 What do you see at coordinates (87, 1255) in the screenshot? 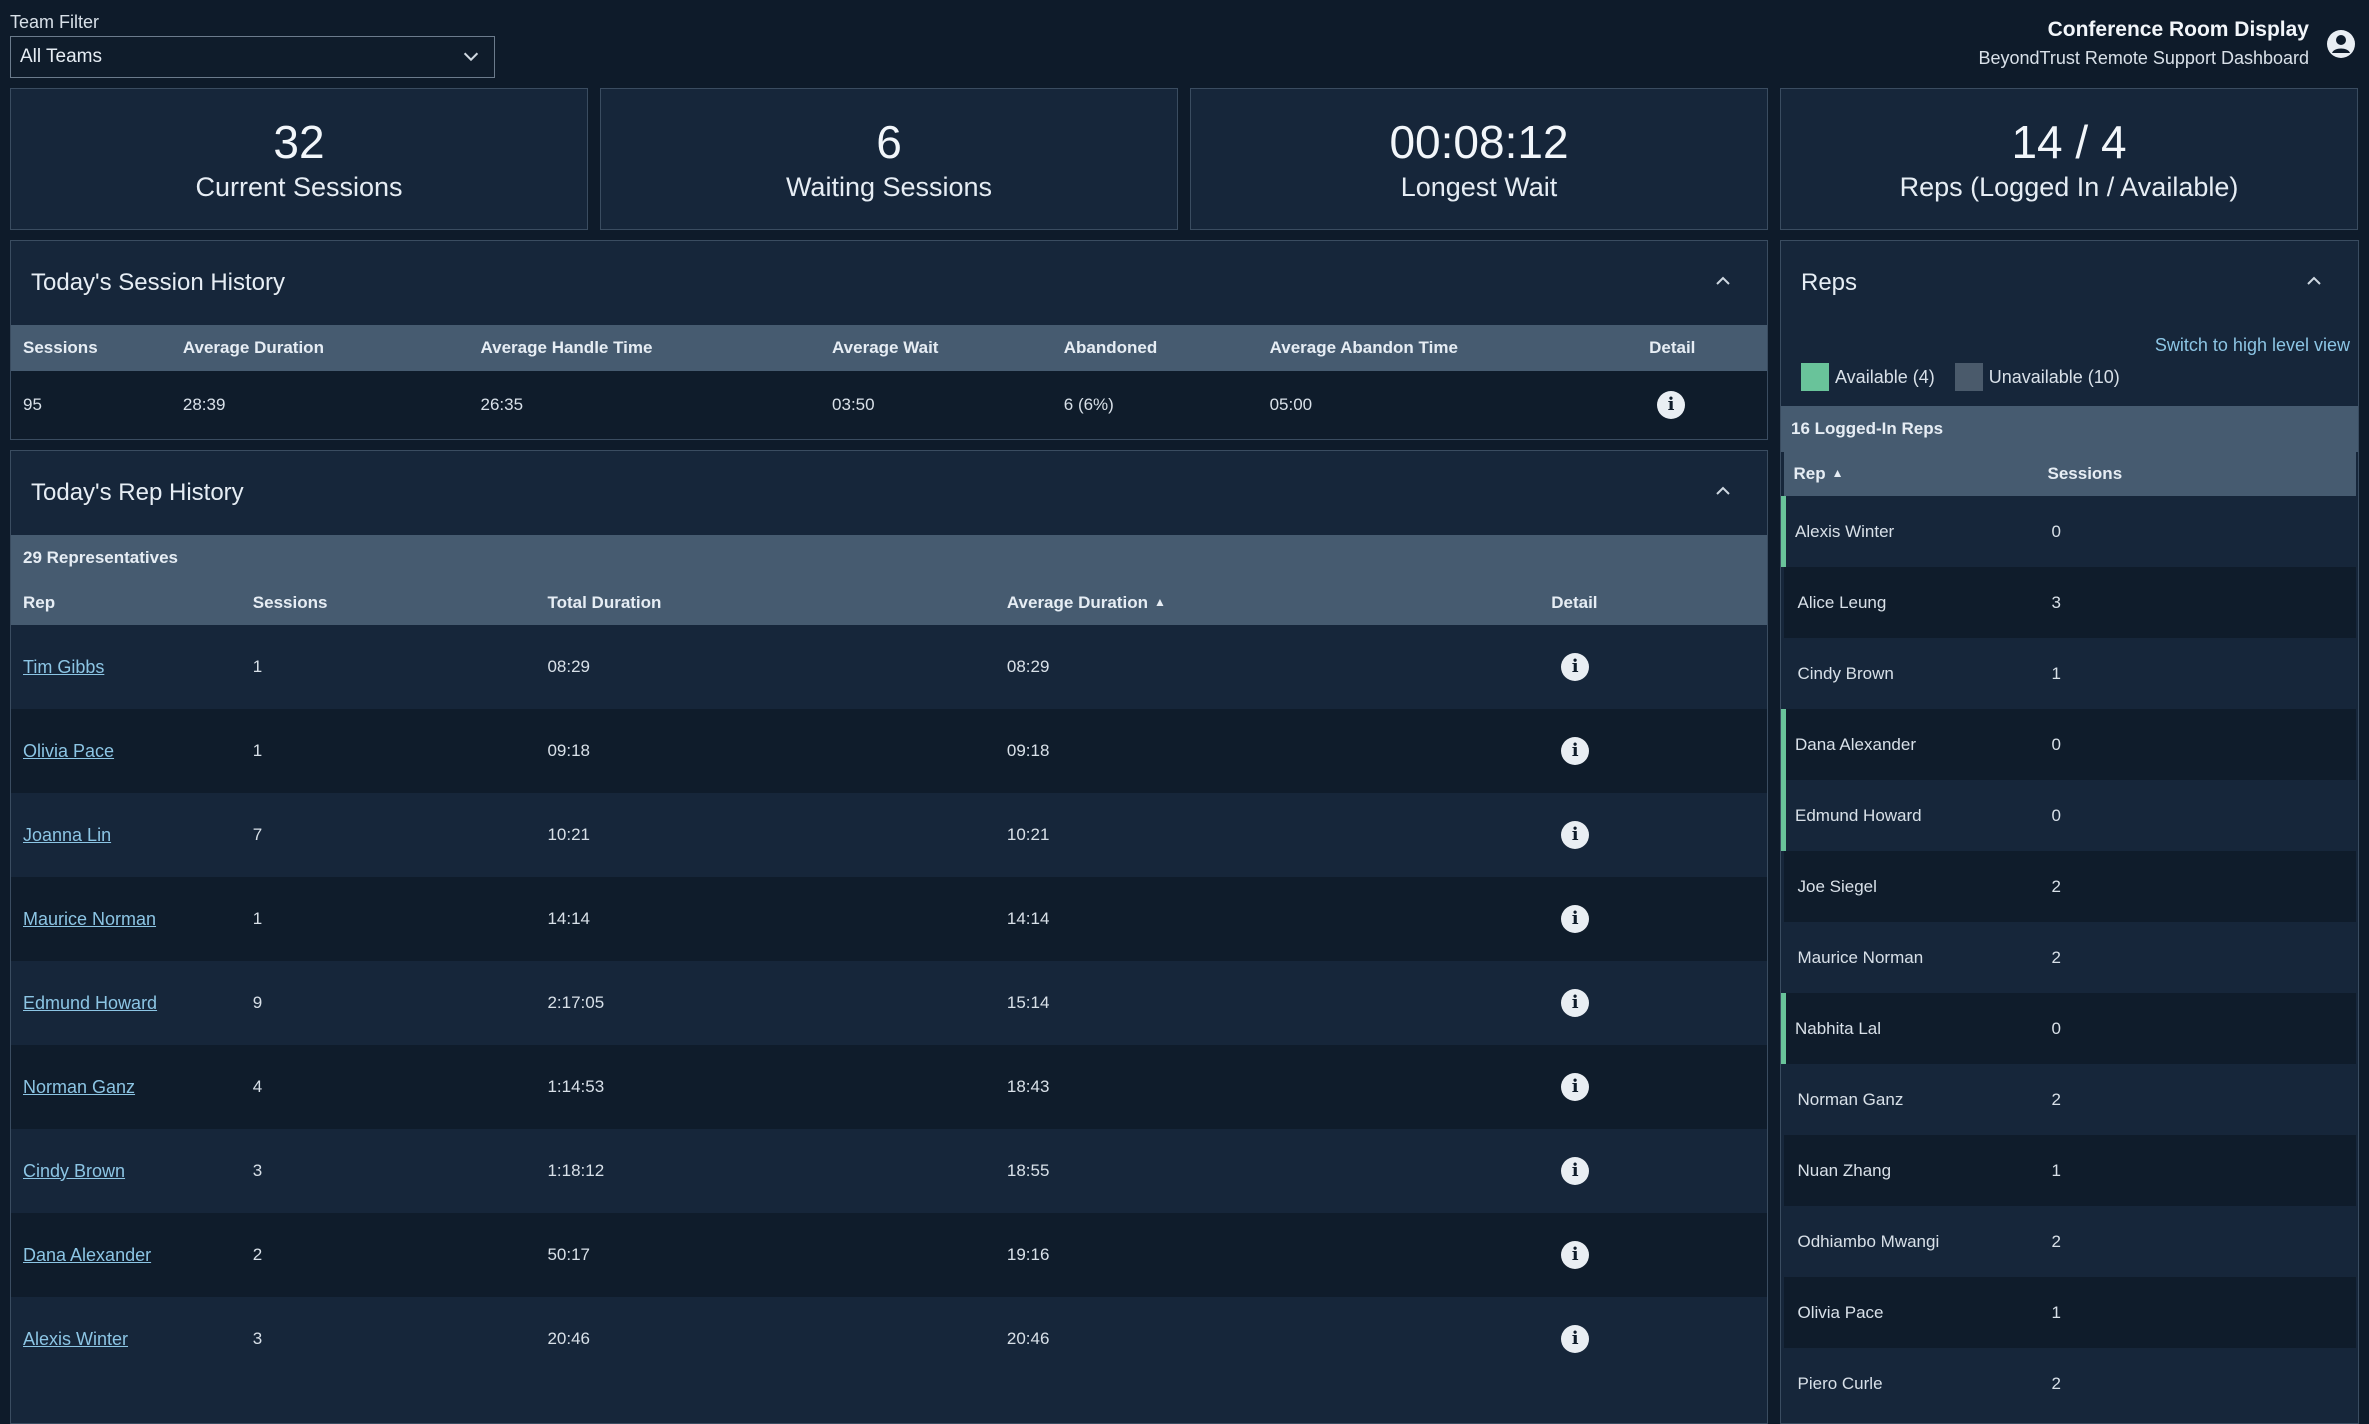
I see `rep-link: Dana Alexander` at bounding box center [87, 1255].